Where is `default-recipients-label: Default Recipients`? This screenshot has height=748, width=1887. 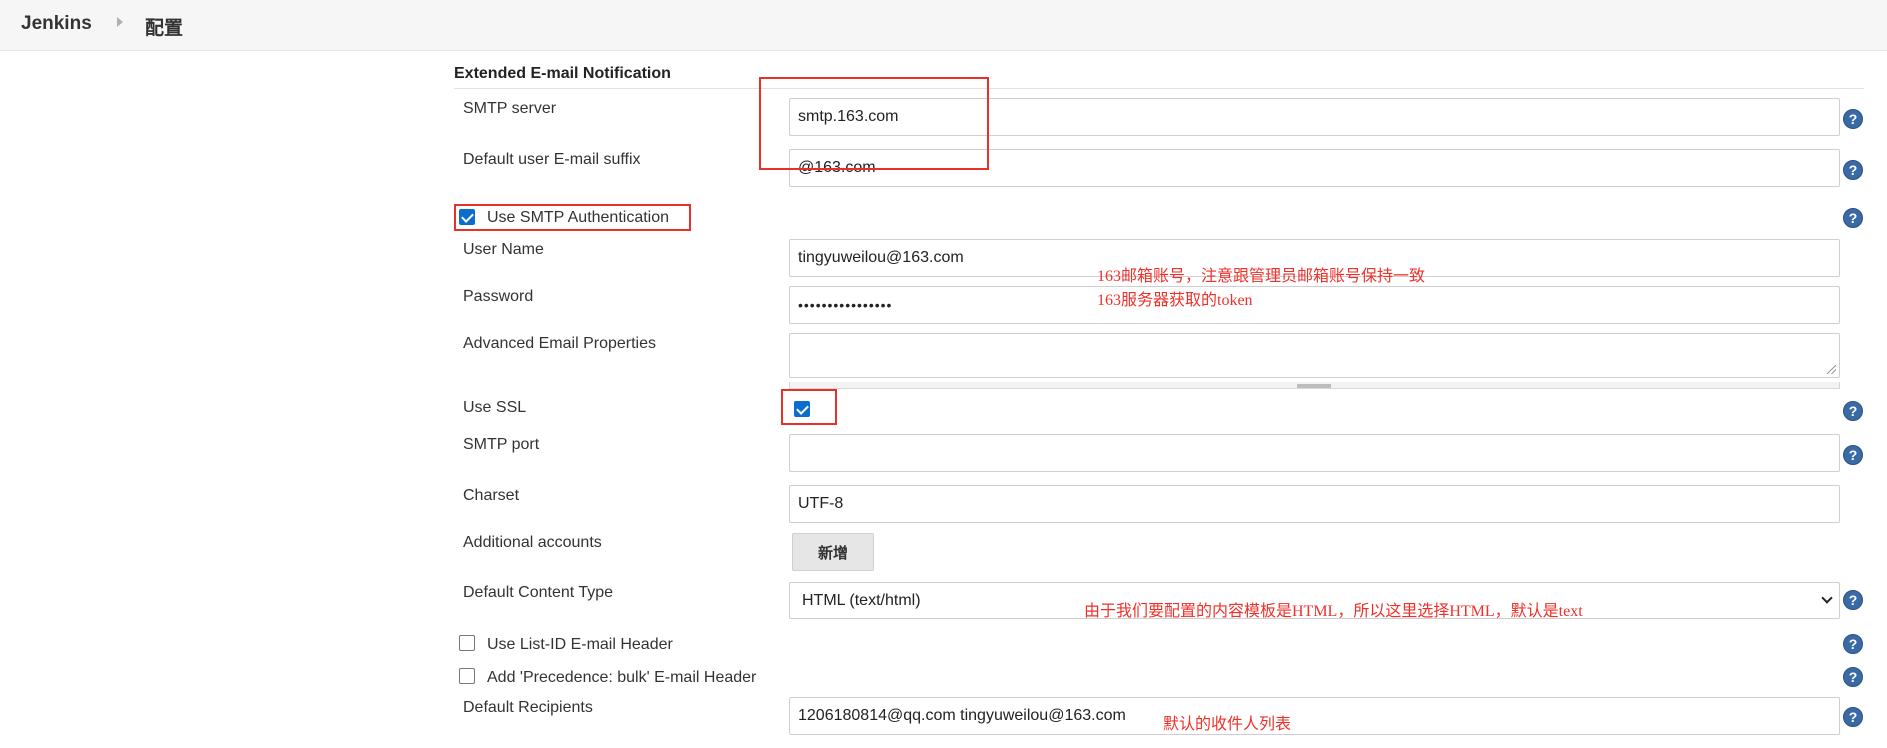
default-recipients-label: Default Recipients is located at coordinates (528, 707).